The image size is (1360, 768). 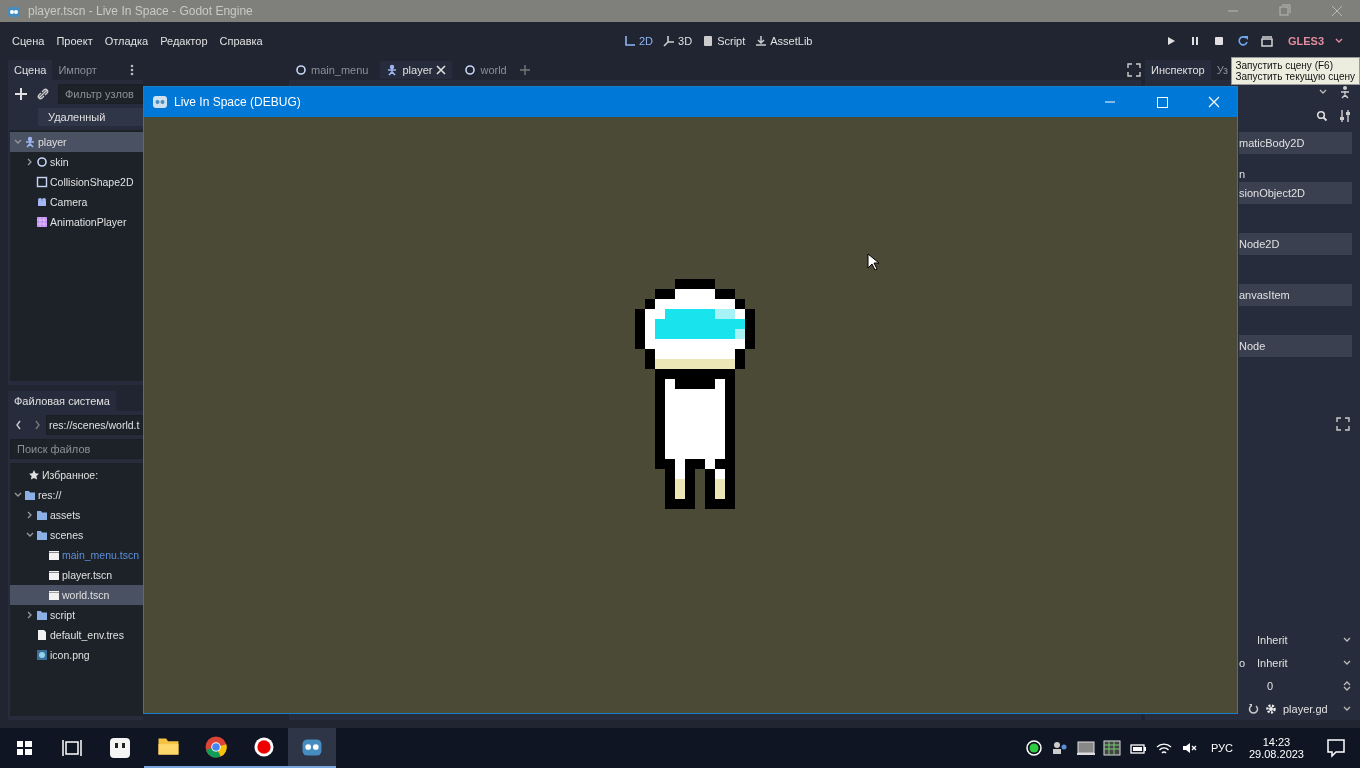 What do you see at coordinates (70, 655) in the screenshot?
I see `file-label: icon.png` at bounding box center [70, 655].